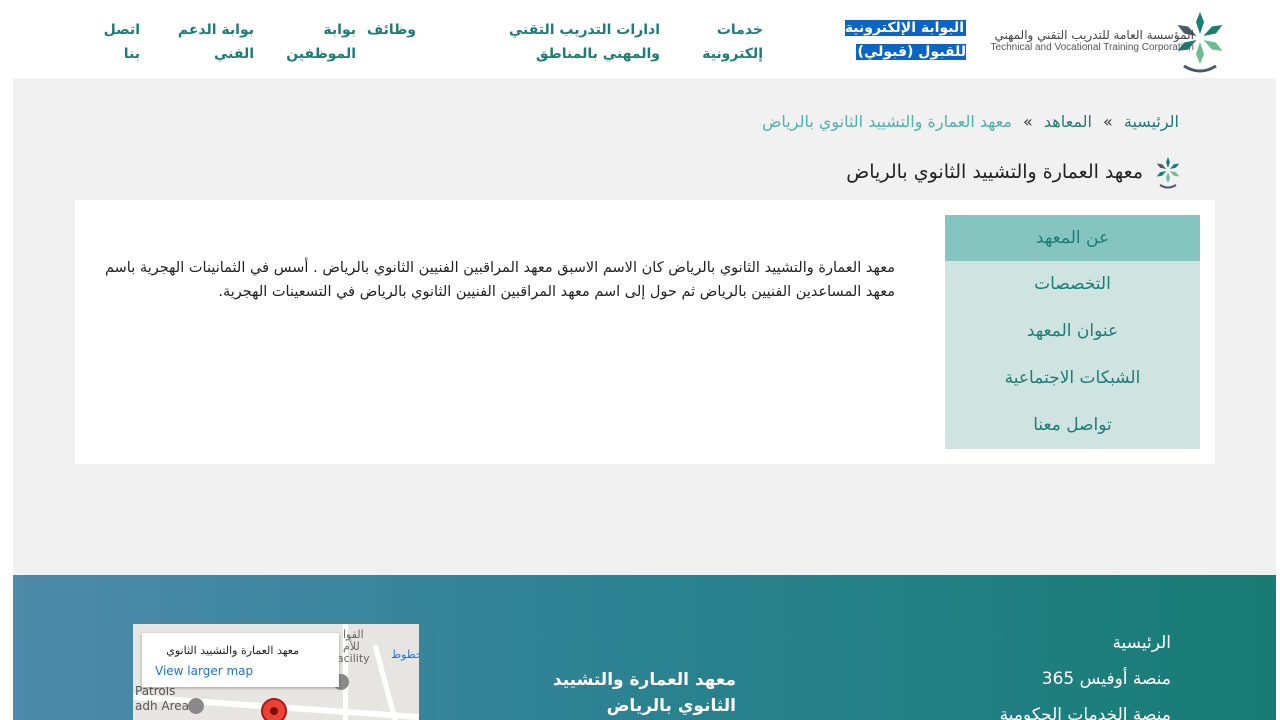 Image resolution: width=1280 pixels, height=720 pixels. What do you see at coordinates (994, 172) in the screenshot?
I see `page-title: معهد العمارة والتشييد الثانوي بالرياض` at bounding box center [994, 172].